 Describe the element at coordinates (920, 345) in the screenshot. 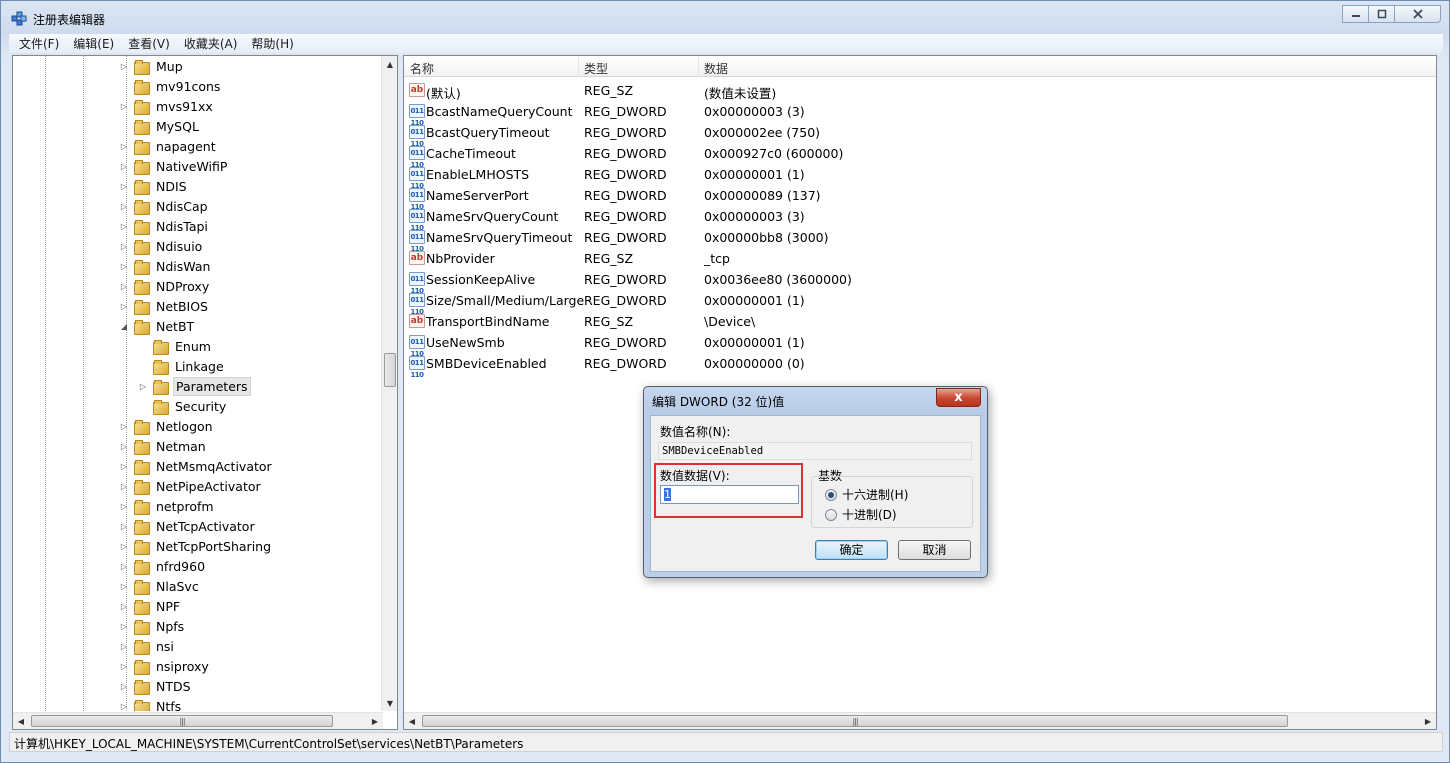

I see `value-row: 011 110 UseNewSmb REG_DWORD 0x00000001 (1)` at that location.